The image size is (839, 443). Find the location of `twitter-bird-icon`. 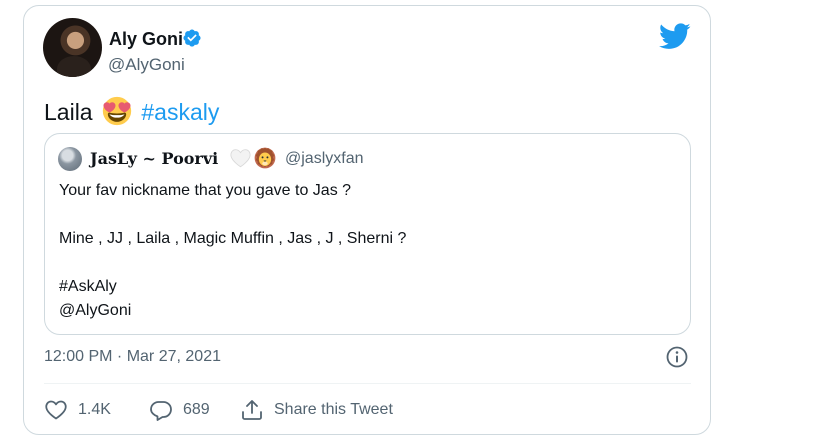

twitter-bird-icon is located at coordinates (675, 36).